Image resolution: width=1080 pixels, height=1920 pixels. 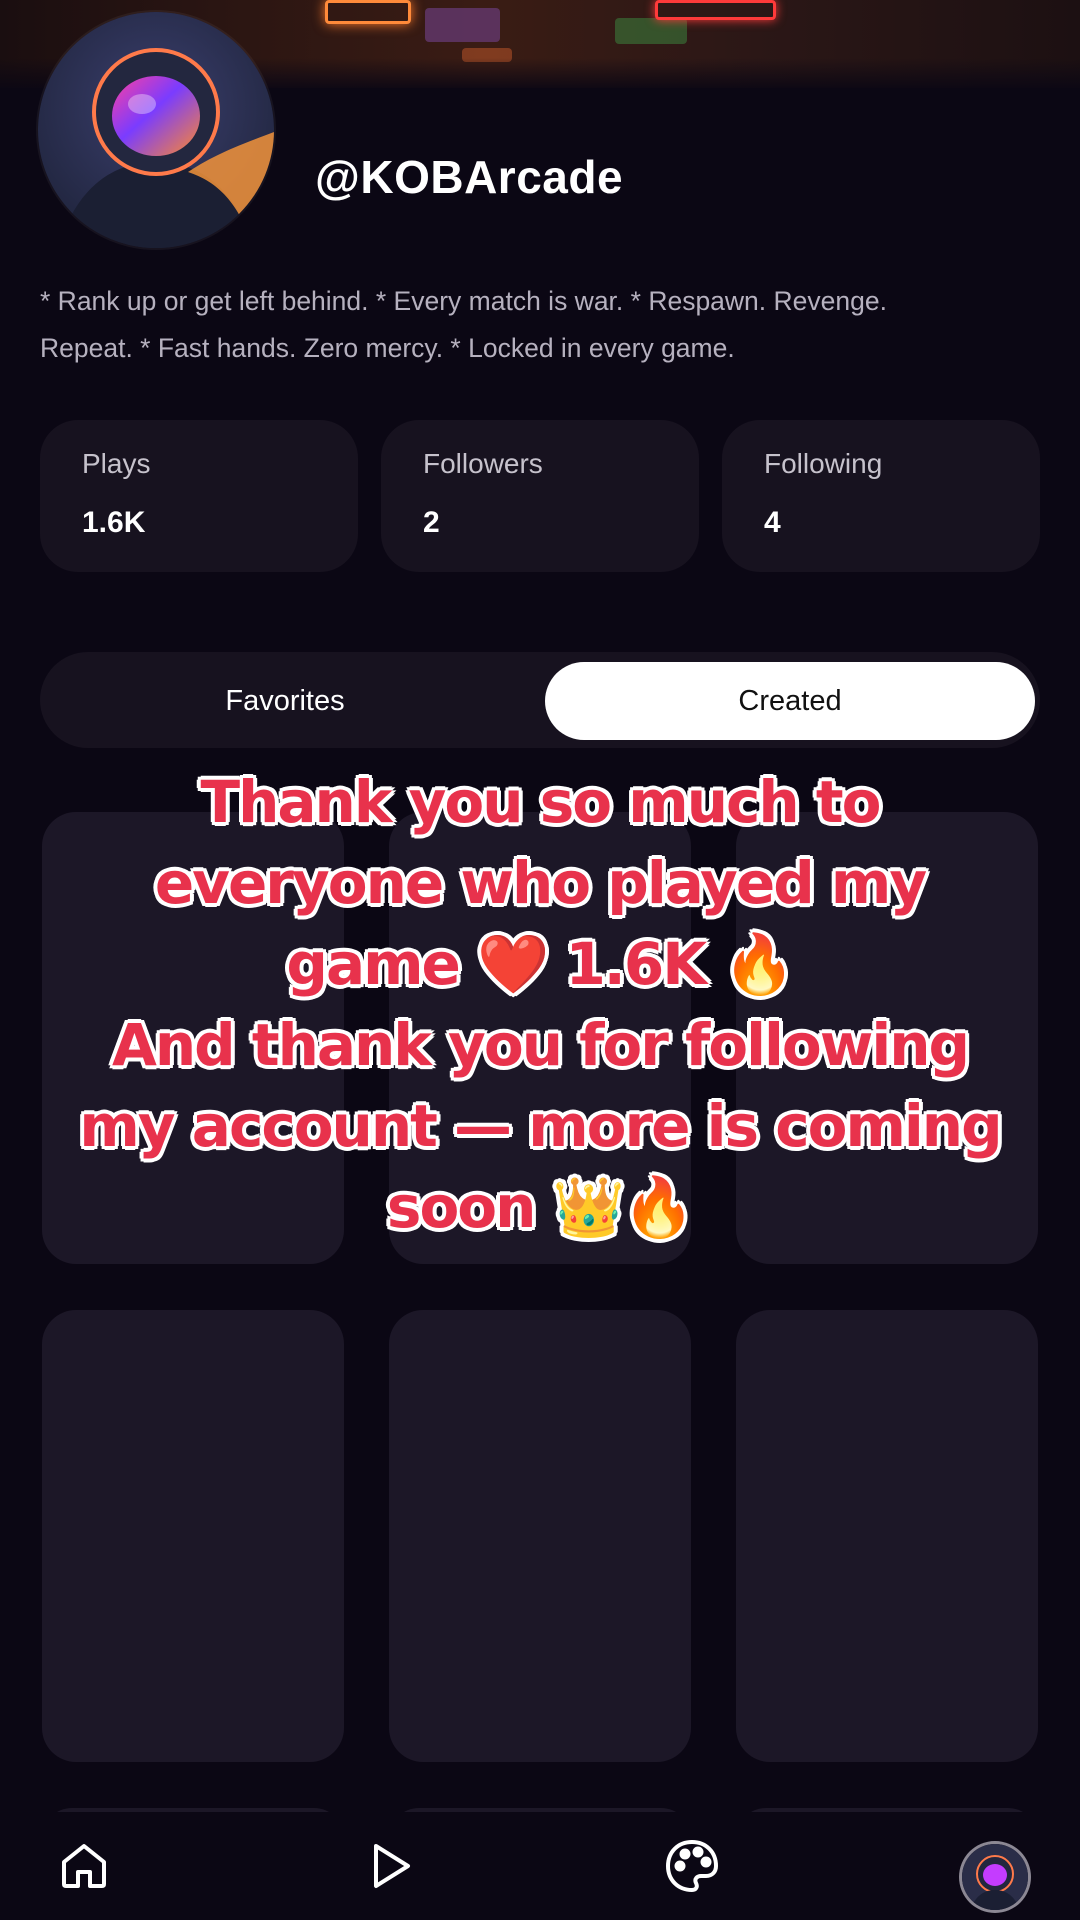 What do you see at coordinates (540, 1207) in the screenshot?
I see `caption-line: soon 👑🔥` at bounding box center [540, 1207].